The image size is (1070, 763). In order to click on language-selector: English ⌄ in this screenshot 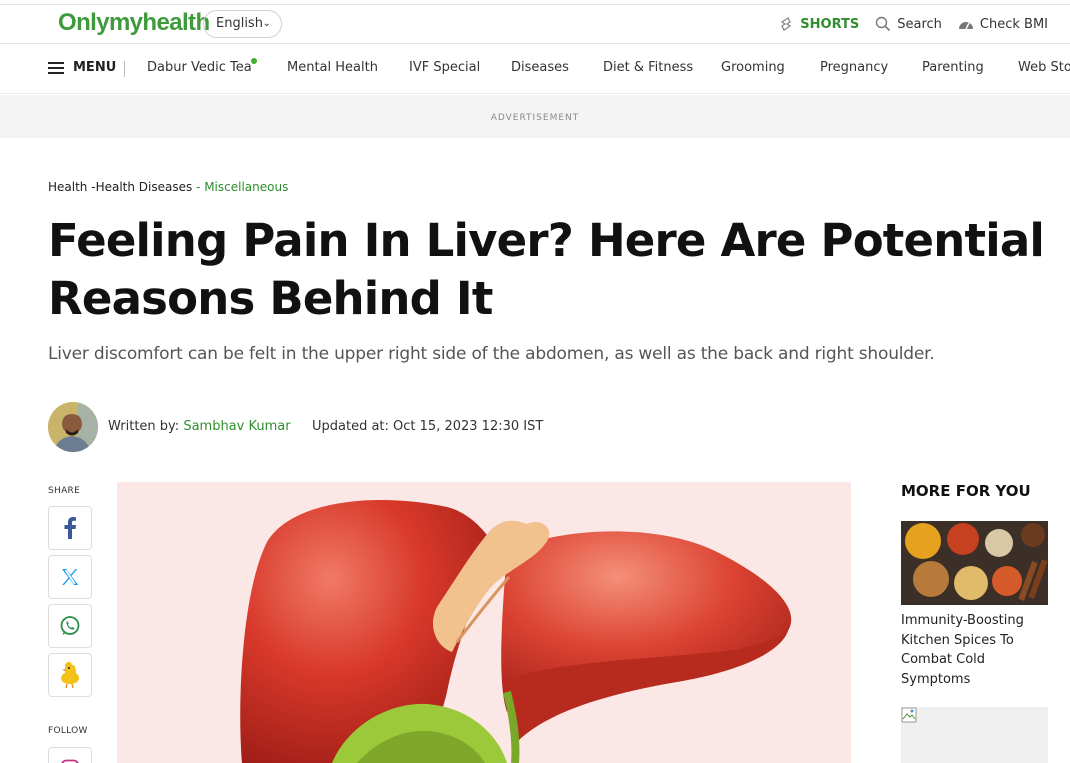, I will do `click(242, 24)`.